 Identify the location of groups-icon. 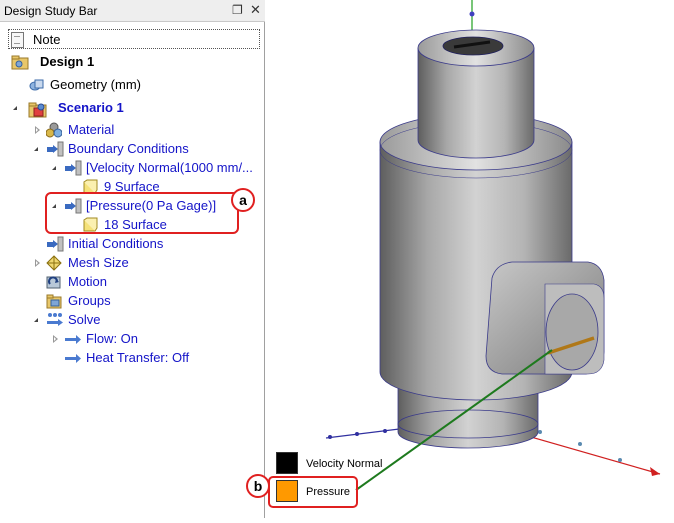
(54, 301).